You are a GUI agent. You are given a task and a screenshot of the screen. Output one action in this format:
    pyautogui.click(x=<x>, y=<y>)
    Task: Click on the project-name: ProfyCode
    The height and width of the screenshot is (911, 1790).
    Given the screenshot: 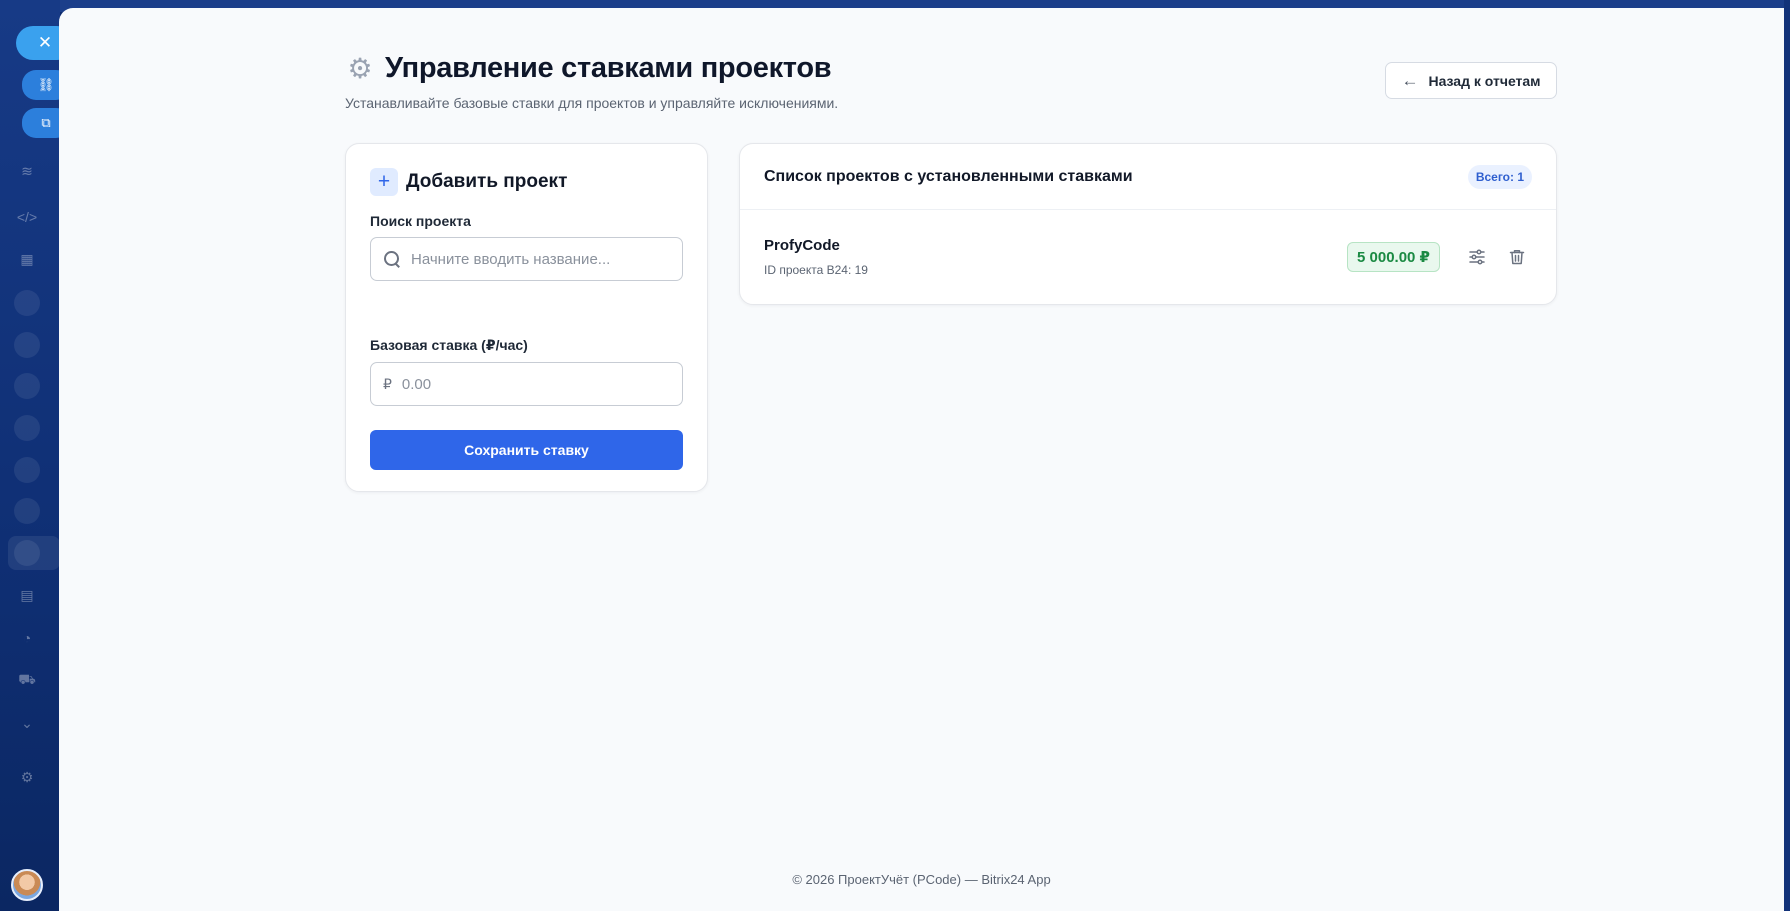 What is the action you would take?
    pyautogui.click(x=802, y=245)
    